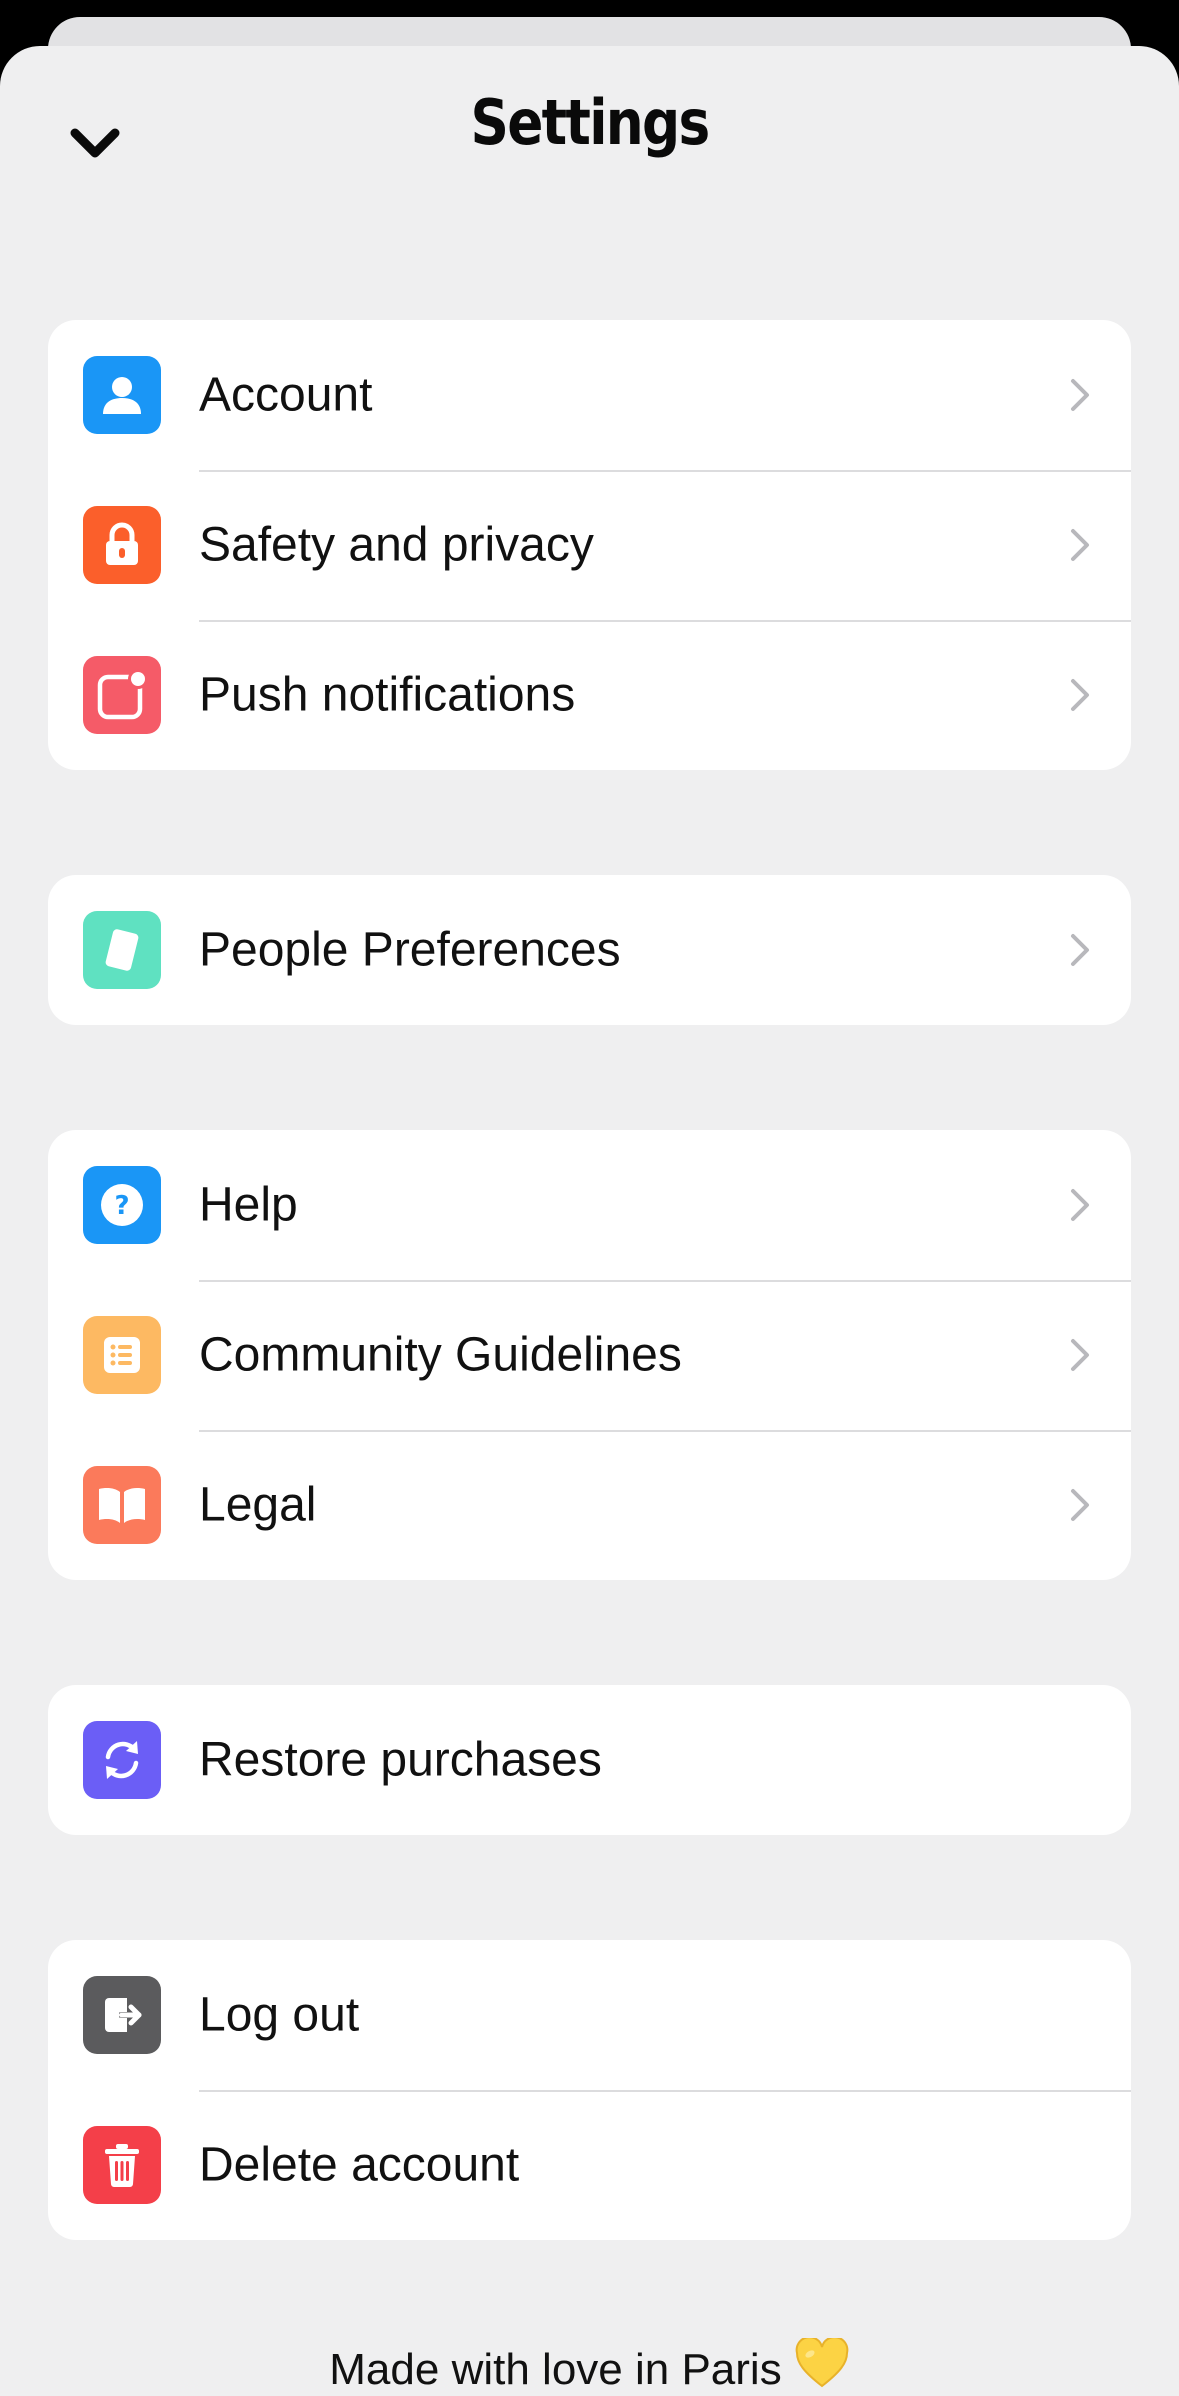  I want to click on settings-item-label: Account, so click(286, 395).